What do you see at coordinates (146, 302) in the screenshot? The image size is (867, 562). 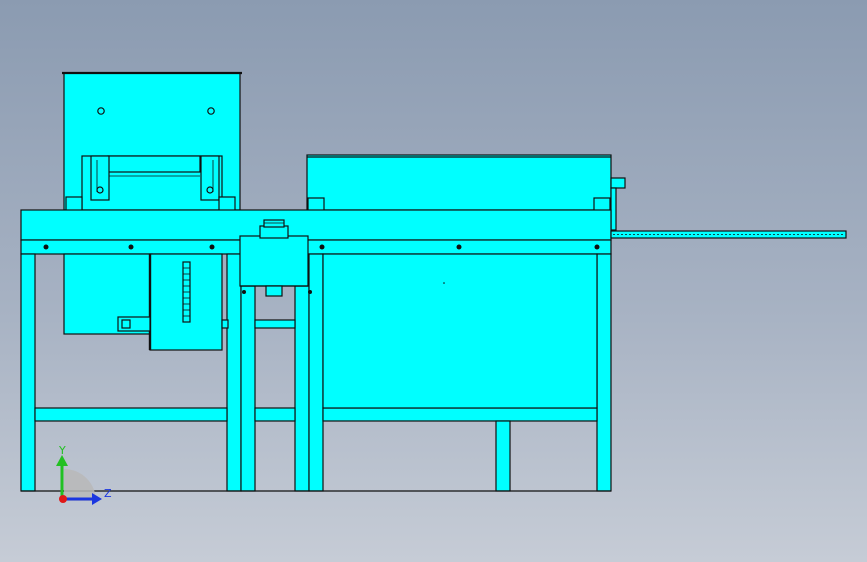 I see `motor-box` at bounding box center [146, 302].